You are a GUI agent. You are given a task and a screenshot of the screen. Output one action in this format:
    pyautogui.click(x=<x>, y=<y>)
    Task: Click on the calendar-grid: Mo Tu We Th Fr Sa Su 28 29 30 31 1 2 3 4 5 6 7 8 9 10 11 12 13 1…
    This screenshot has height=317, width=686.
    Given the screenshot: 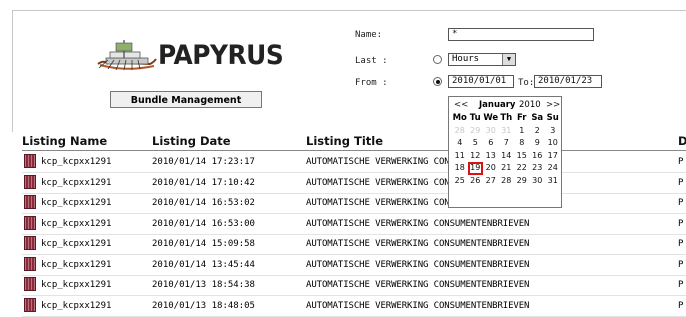 What is the action you would take?
    pyautogui.click(x=506, y=149)
    